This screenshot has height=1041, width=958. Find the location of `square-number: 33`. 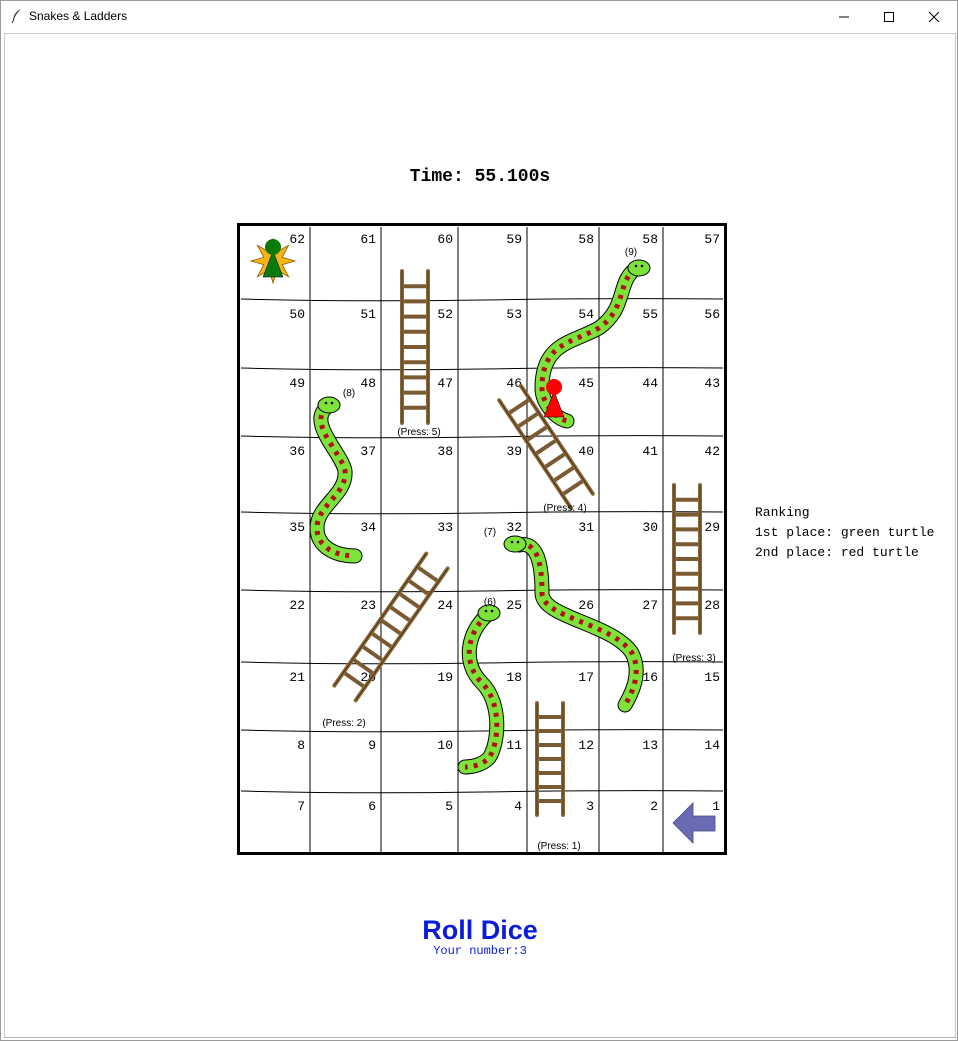

square-number: 33 is located at coordinates (445, 527).